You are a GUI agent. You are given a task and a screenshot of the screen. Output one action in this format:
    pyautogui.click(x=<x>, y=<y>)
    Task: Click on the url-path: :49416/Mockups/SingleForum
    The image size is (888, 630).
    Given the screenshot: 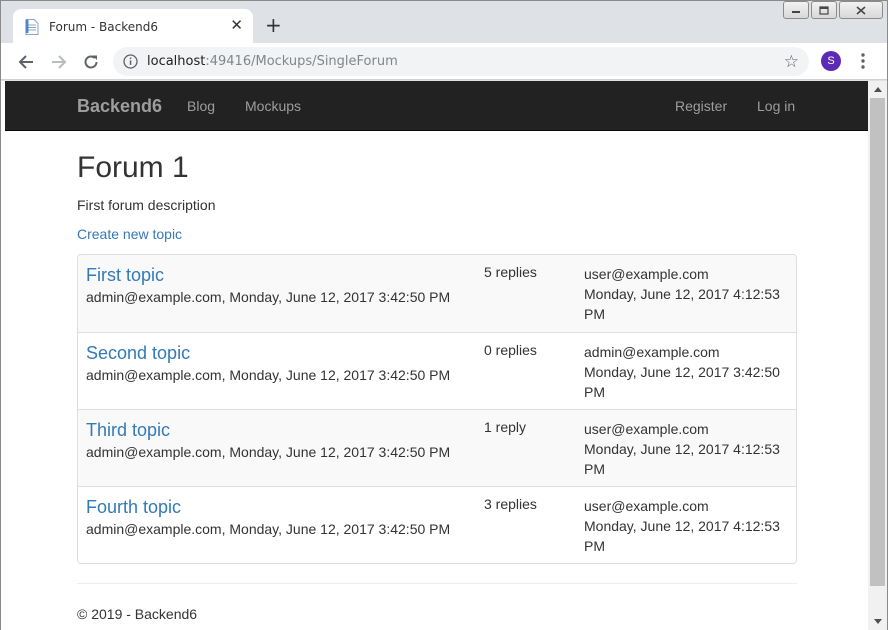 What is the action you would take?
    pyautogui.click(x=301, y=61)
    